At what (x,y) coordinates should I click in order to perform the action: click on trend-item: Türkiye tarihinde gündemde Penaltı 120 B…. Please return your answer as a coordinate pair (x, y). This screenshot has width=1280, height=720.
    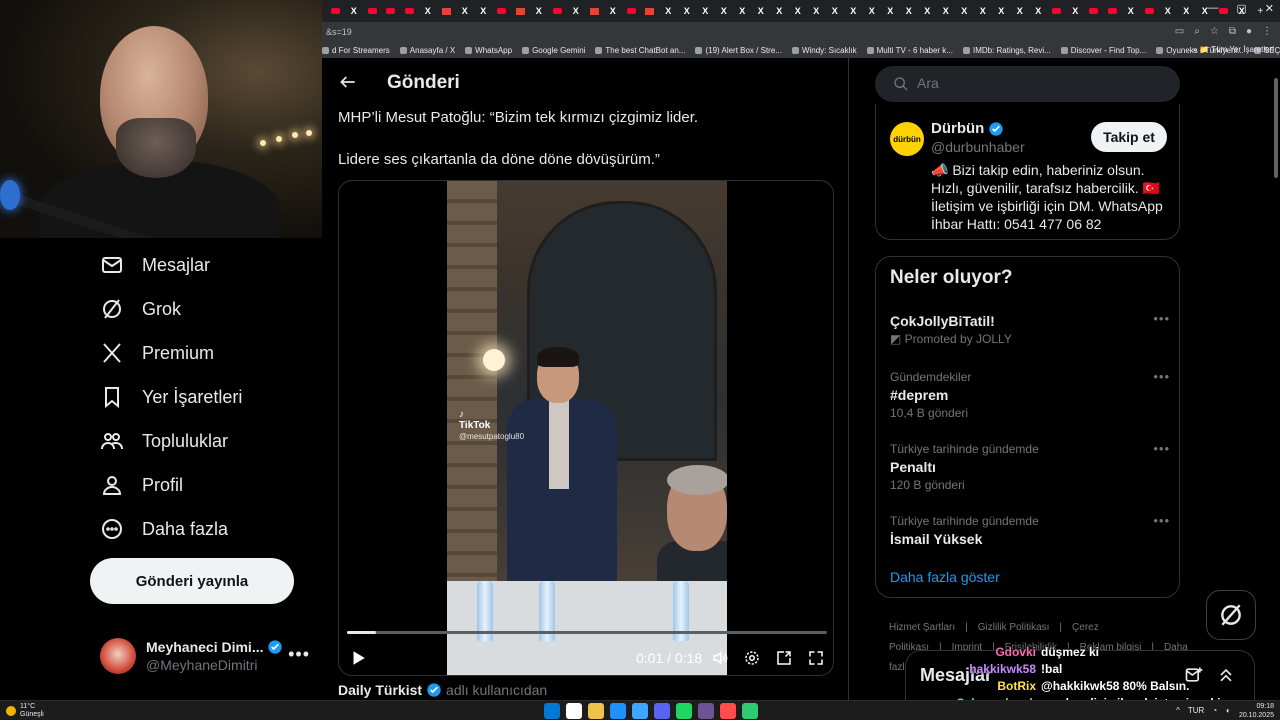
    Looking at the image, I should click on (1030, 467).